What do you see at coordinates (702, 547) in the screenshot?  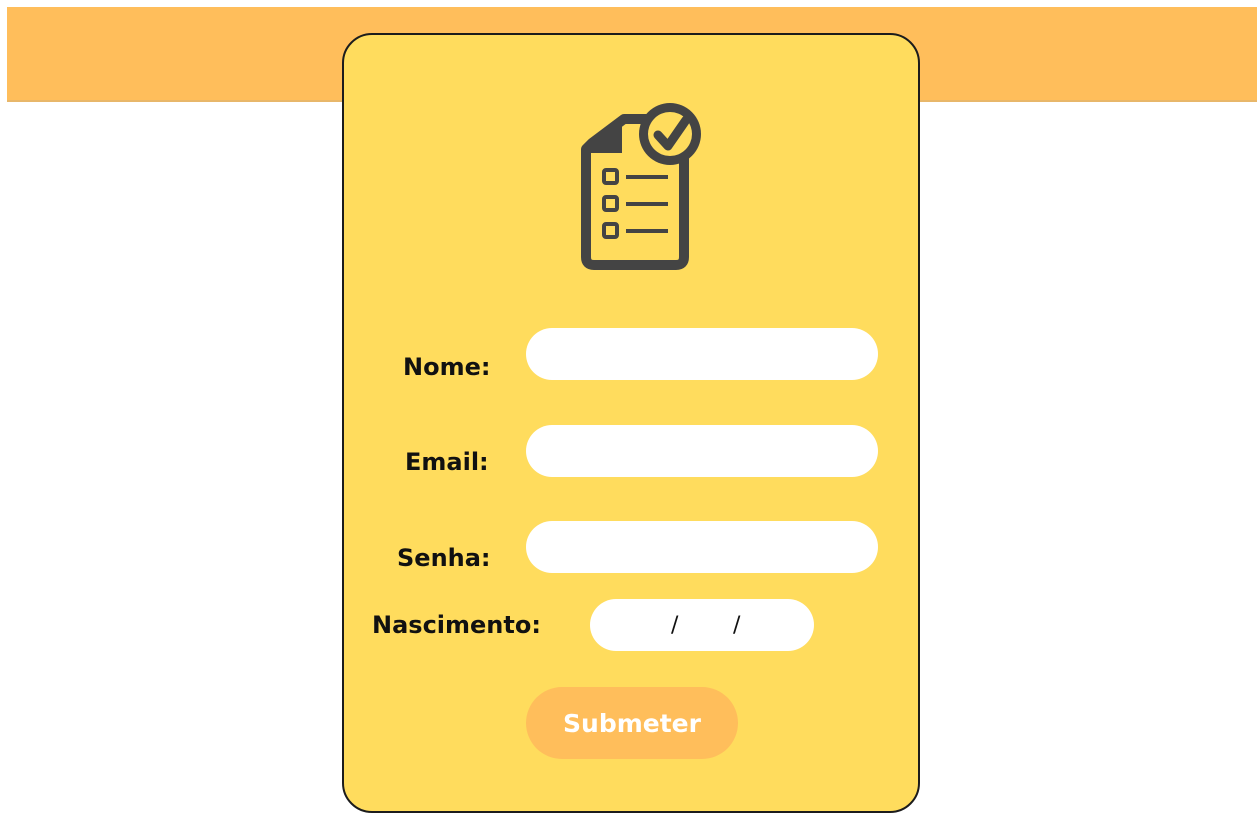 I see `password-input` at bounding box center [702, 547].